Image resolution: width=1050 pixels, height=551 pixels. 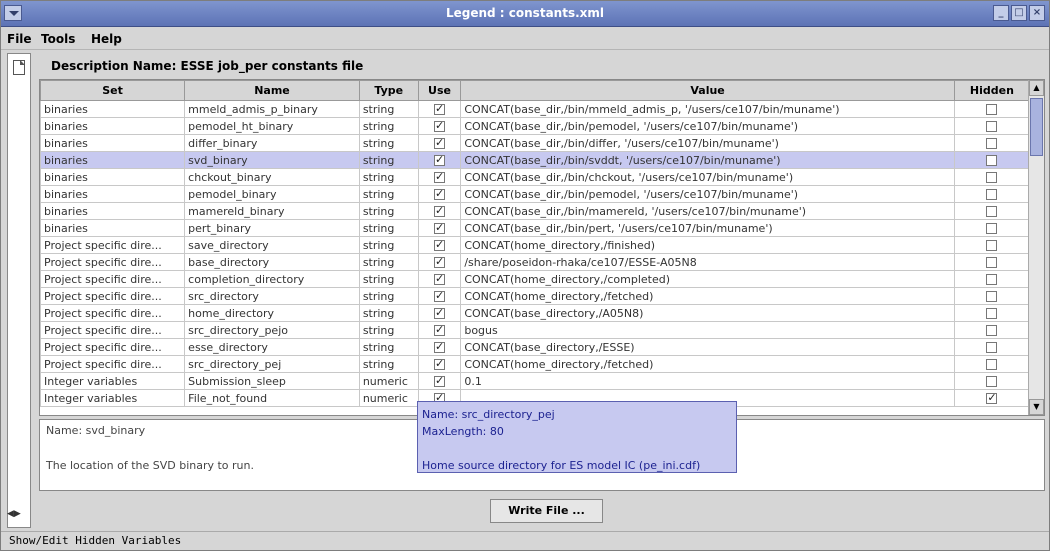 I want to click on column-header-type: Type, so click(x=388, y=90).